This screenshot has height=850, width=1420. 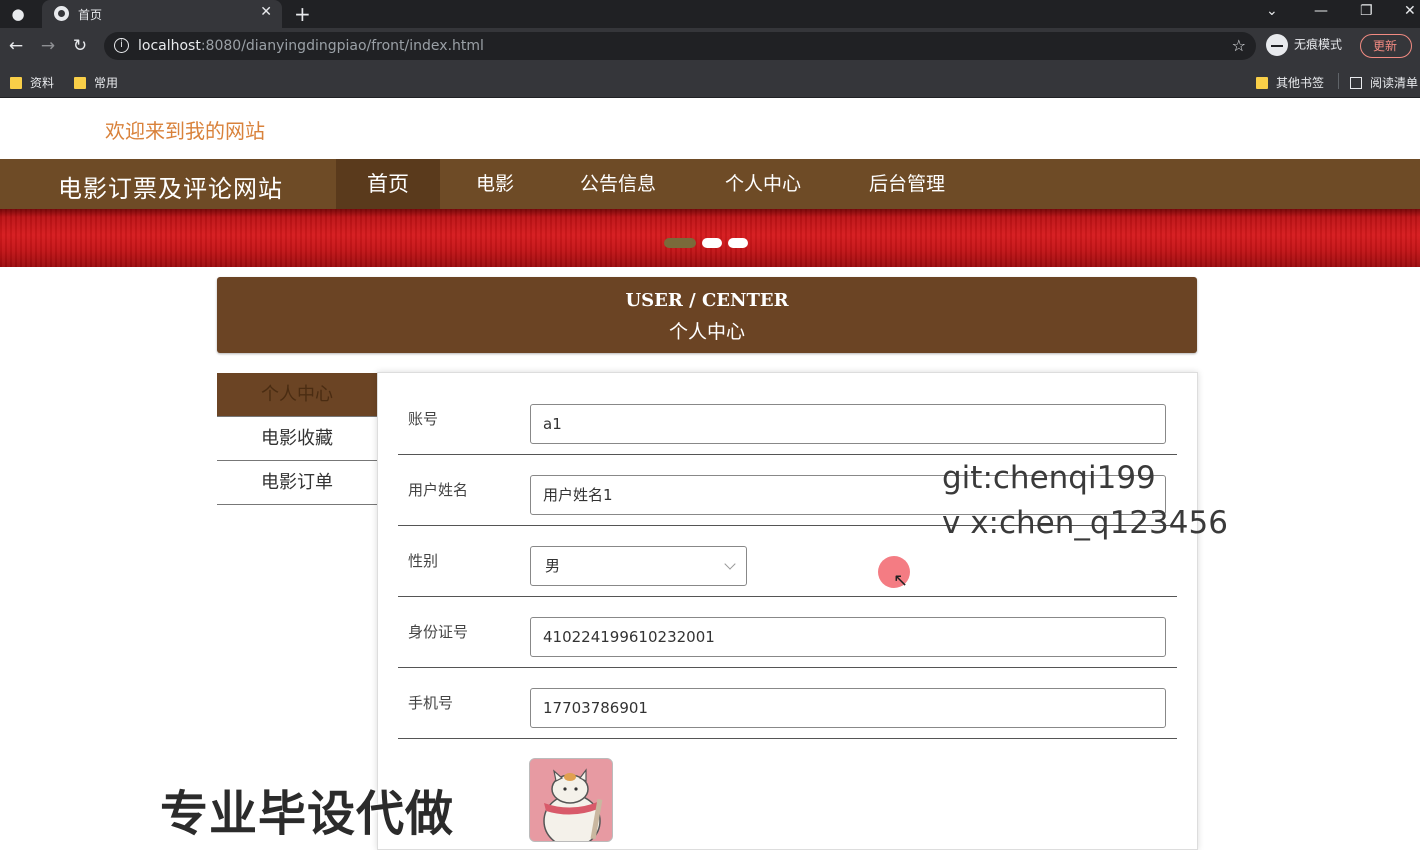 What do you see at coordinates (618, 184) in the screenshot?
I see `nav-notices: 公告信息` at bounding box center [618, 184].